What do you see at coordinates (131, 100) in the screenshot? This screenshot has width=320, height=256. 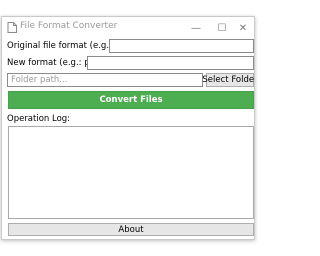 I see `convert-files-button: Convert Files` at bounding box center [131, 100].